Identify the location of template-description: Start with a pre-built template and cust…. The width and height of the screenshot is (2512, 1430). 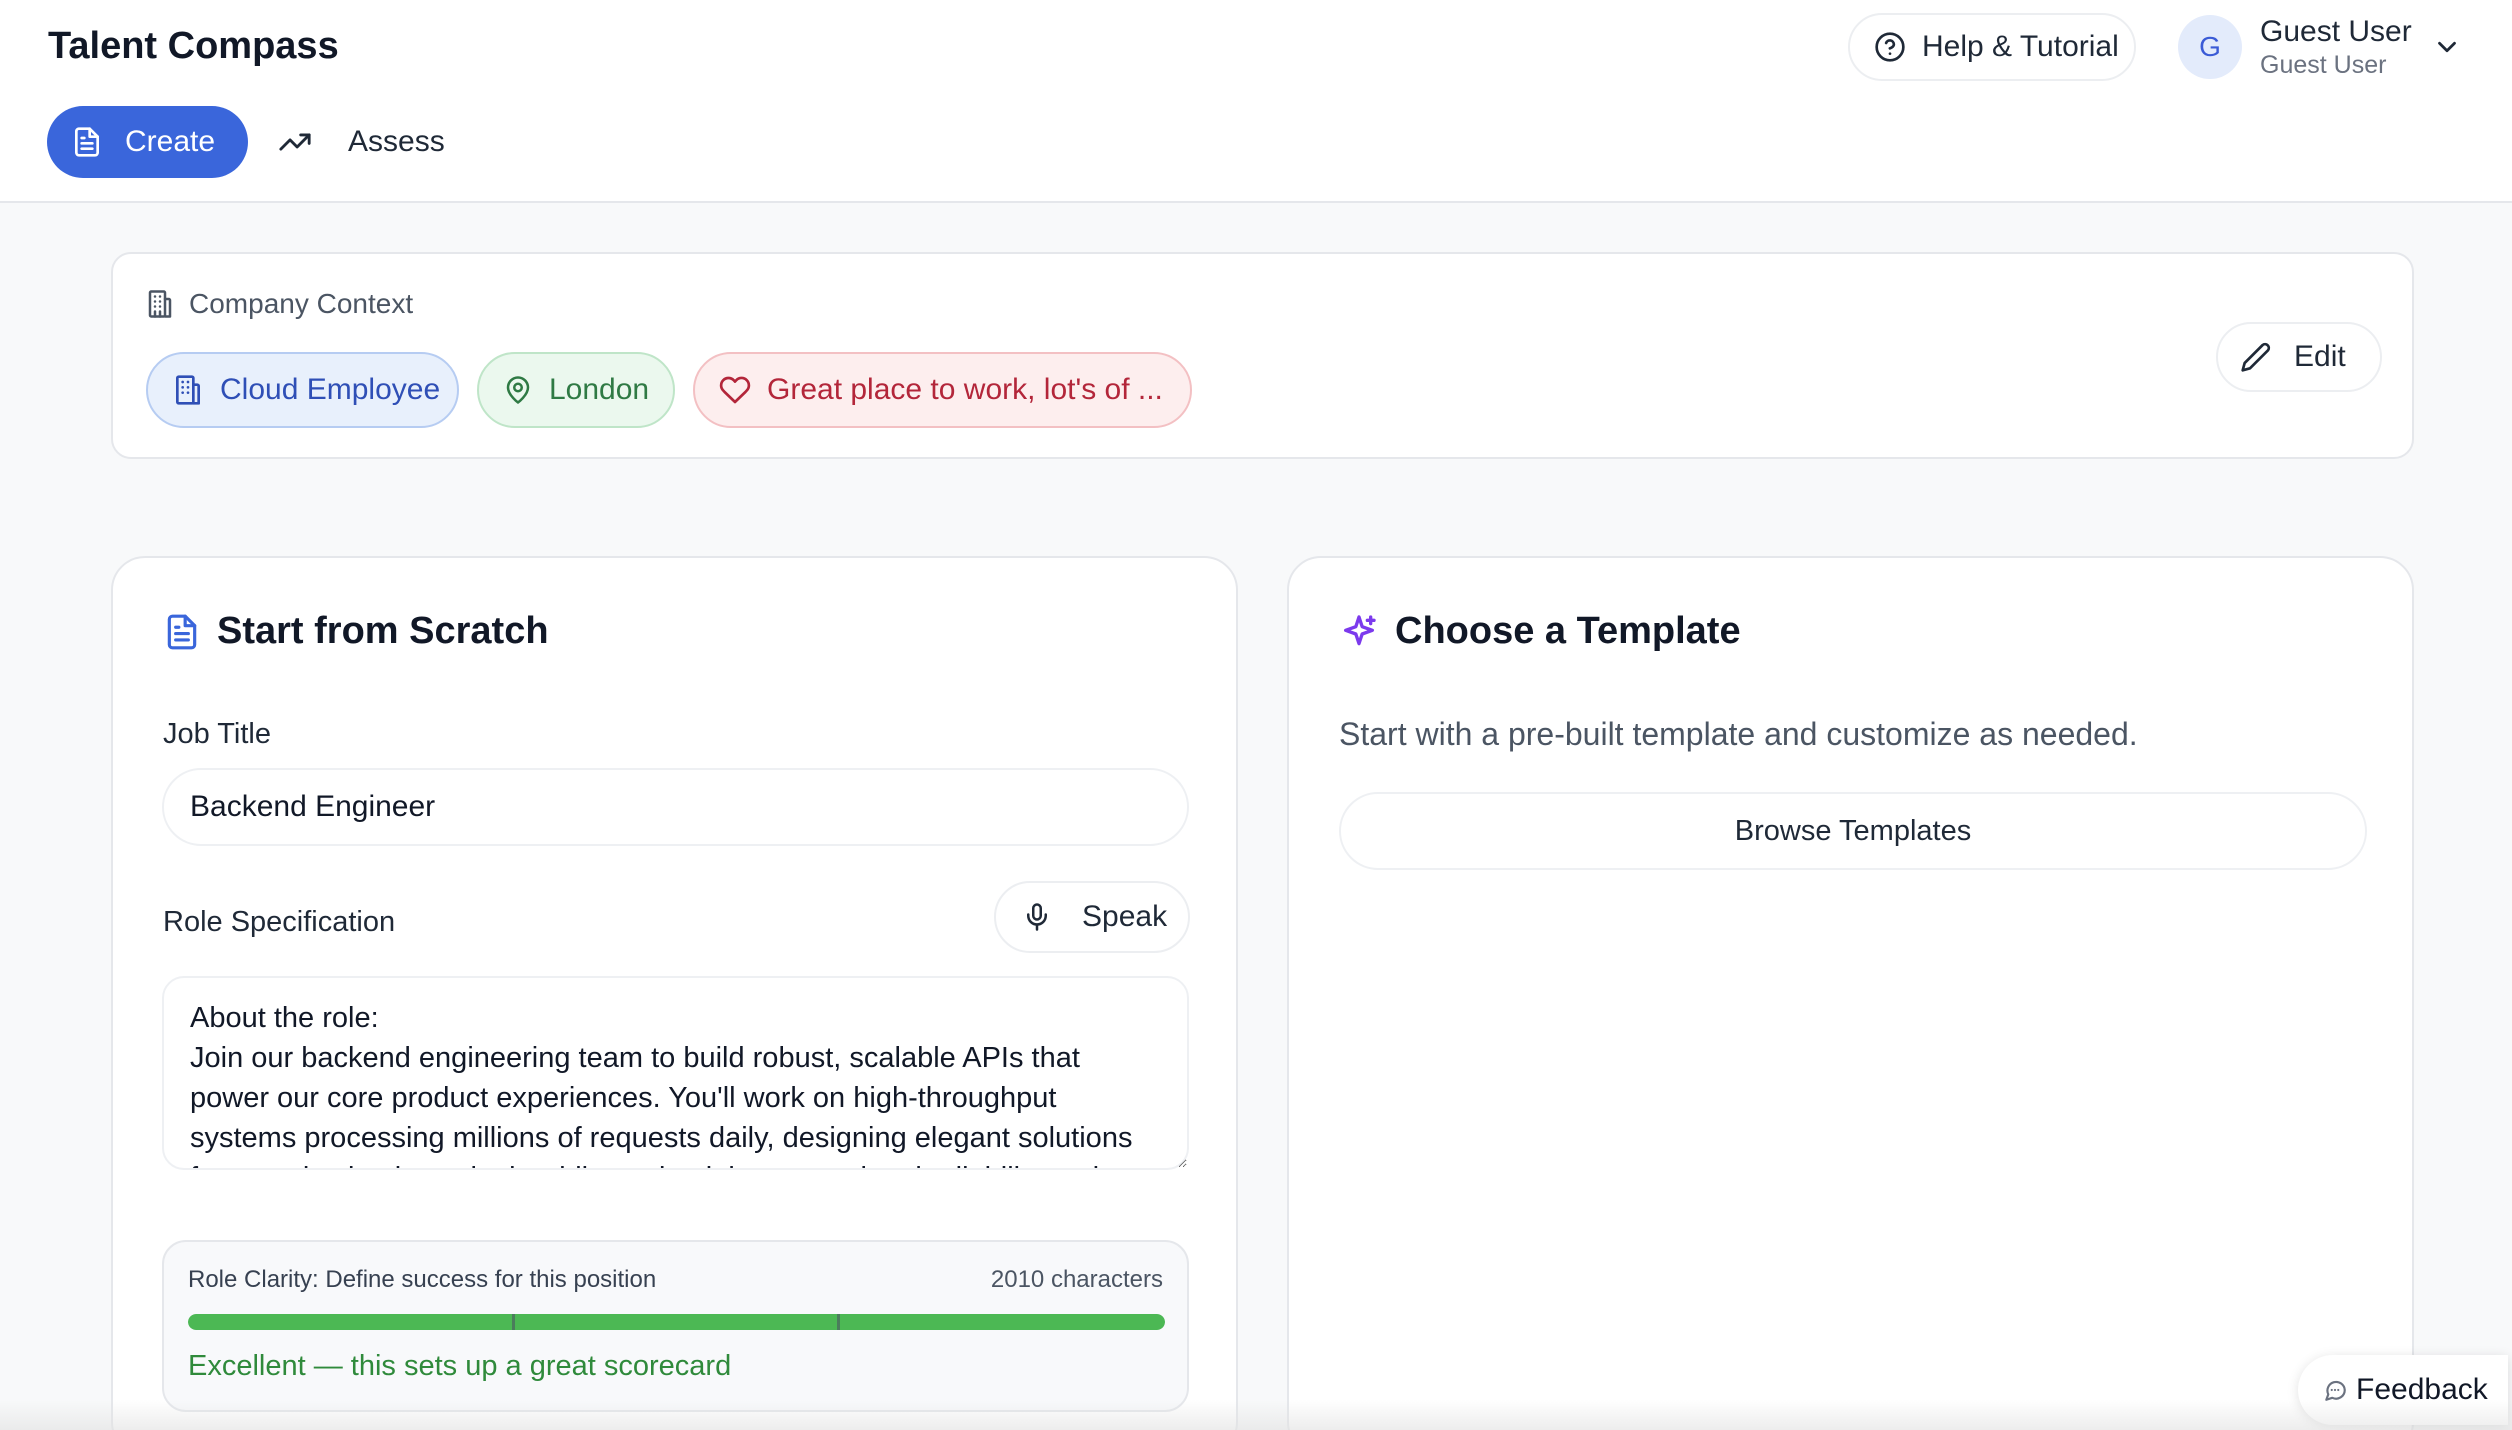
(1738, 734).